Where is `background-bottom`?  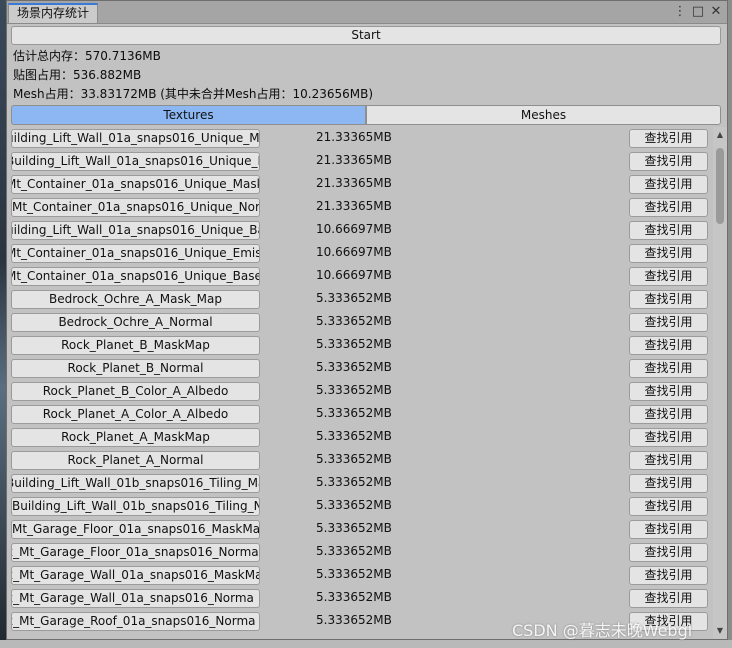
background-bottom is located at coordinates (366, 644).